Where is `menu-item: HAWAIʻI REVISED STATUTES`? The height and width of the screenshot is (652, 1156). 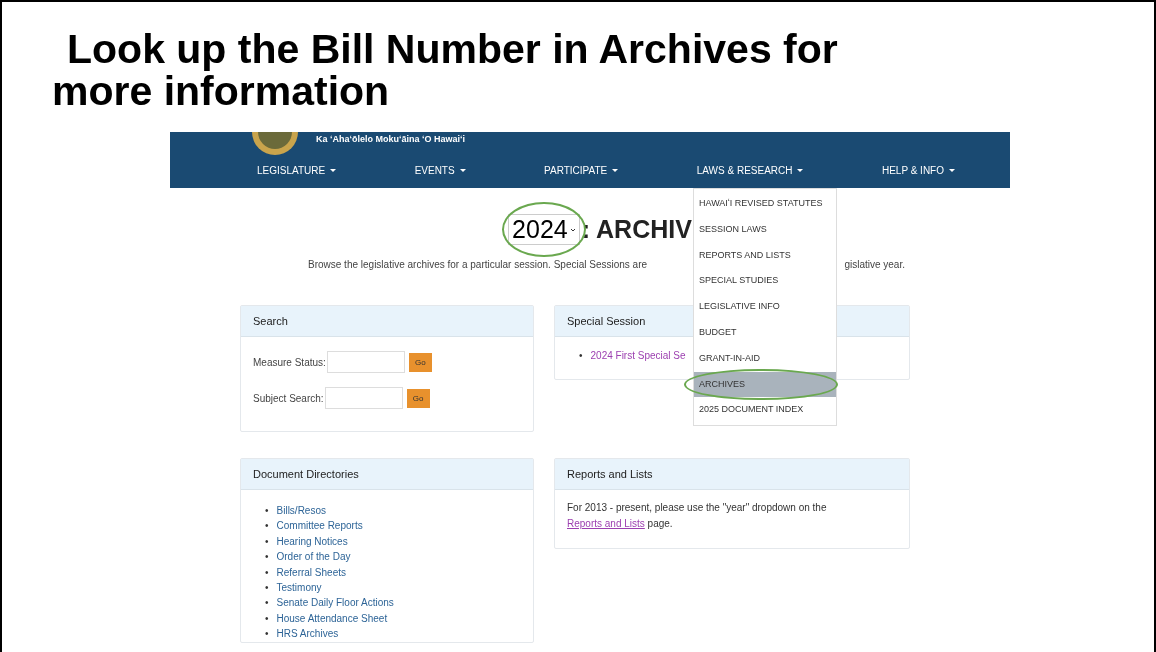
menu-item: HAWAIʻI REVISED STATUTES is located at coordinates (765, 204).